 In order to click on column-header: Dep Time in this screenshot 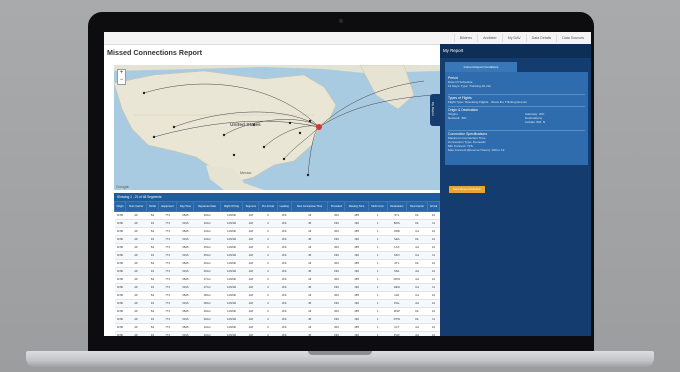, I will do `click(185, 206)`.